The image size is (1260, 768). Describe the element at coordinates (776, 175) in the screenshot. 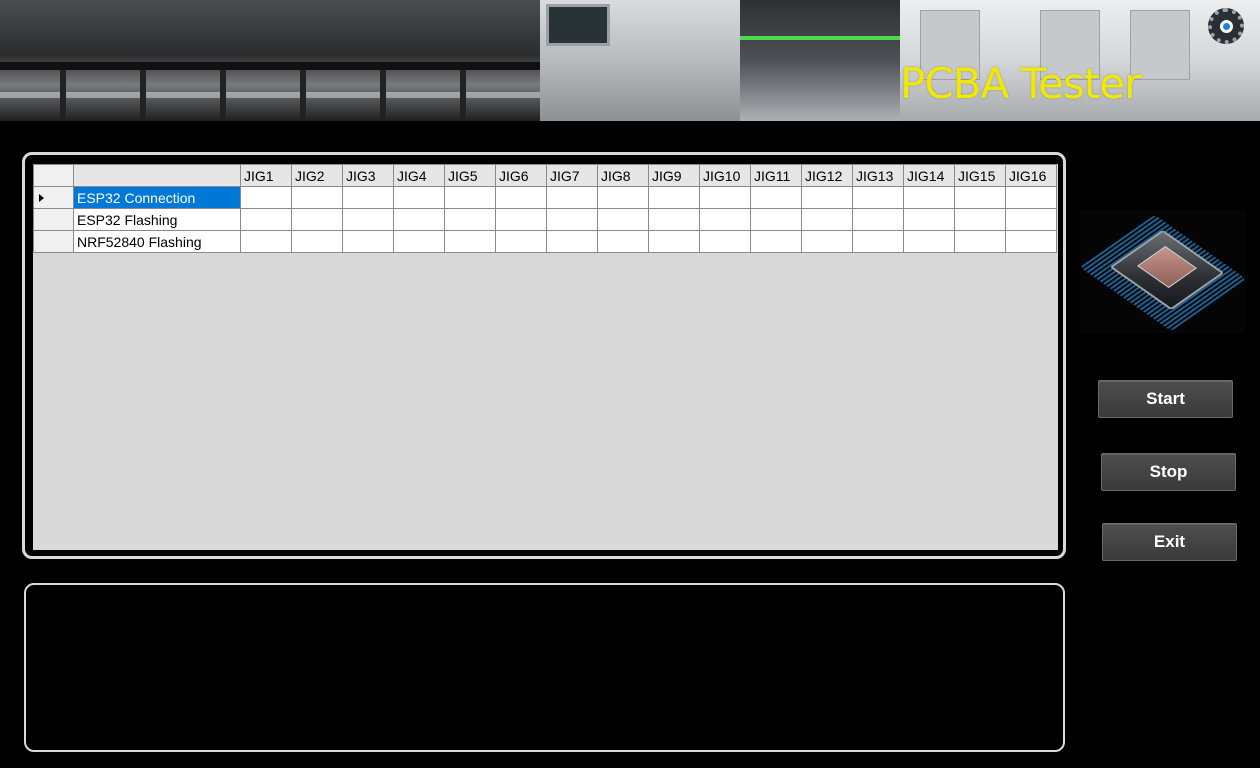

I see `column-header-jig: JIG11` at that location.